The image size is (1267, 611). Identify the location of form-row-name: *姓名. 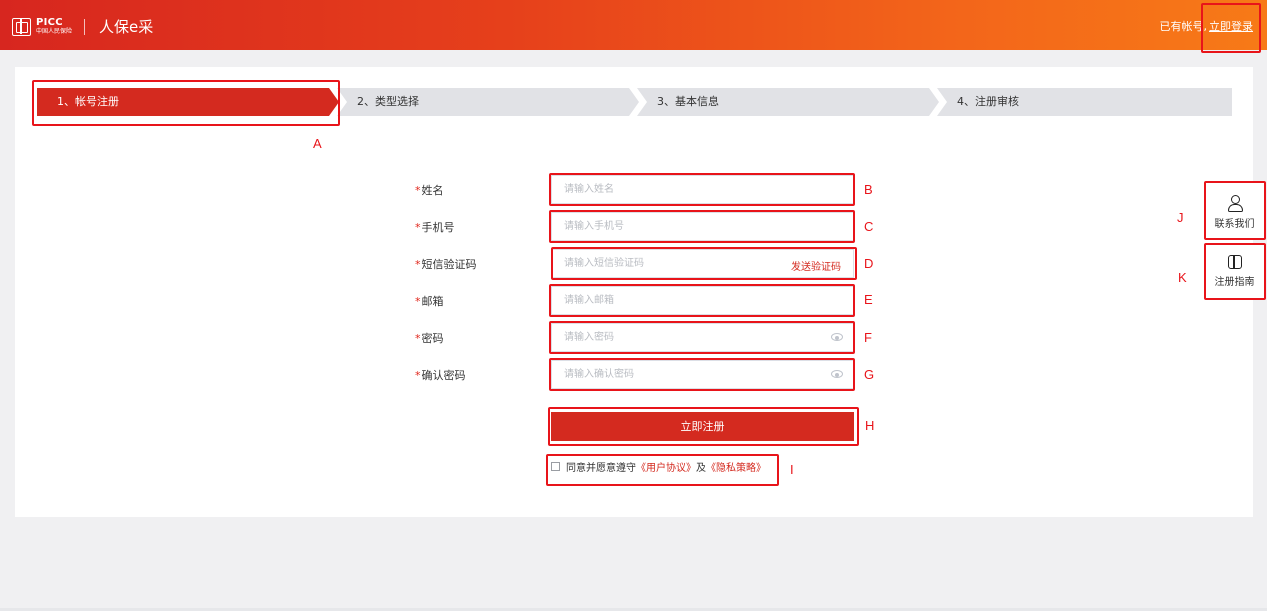
(633, 190).